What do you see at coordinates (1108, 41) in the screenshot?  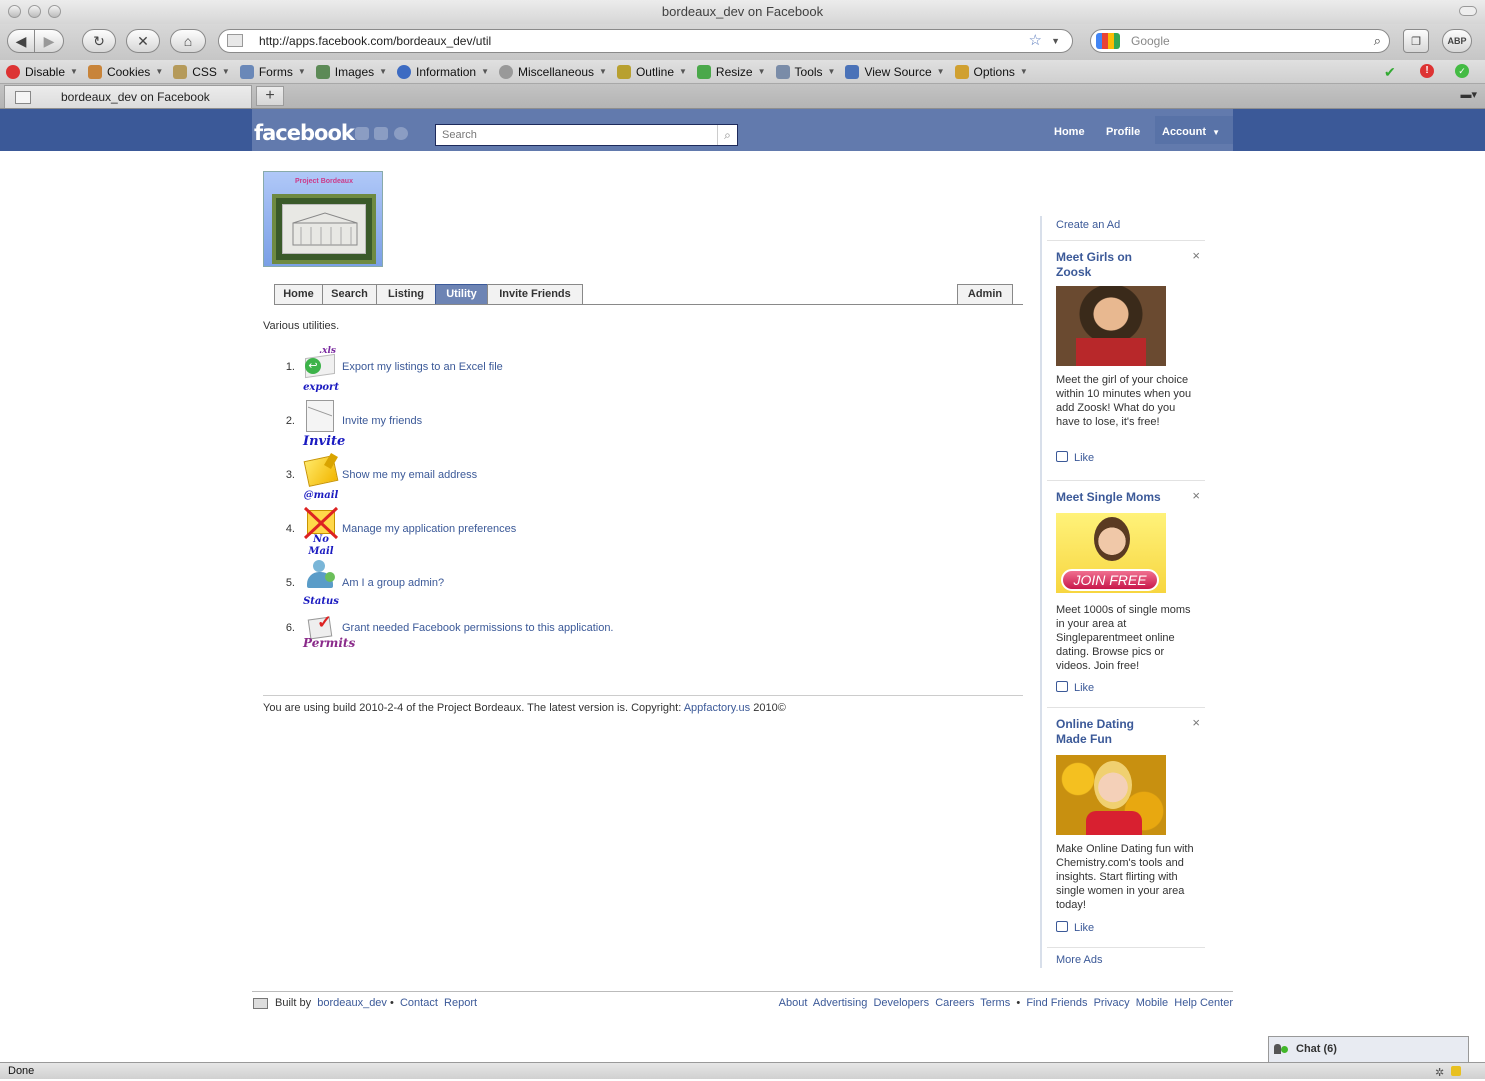 I see `google-search-engine-icon` at bounding box center [1108, 41].